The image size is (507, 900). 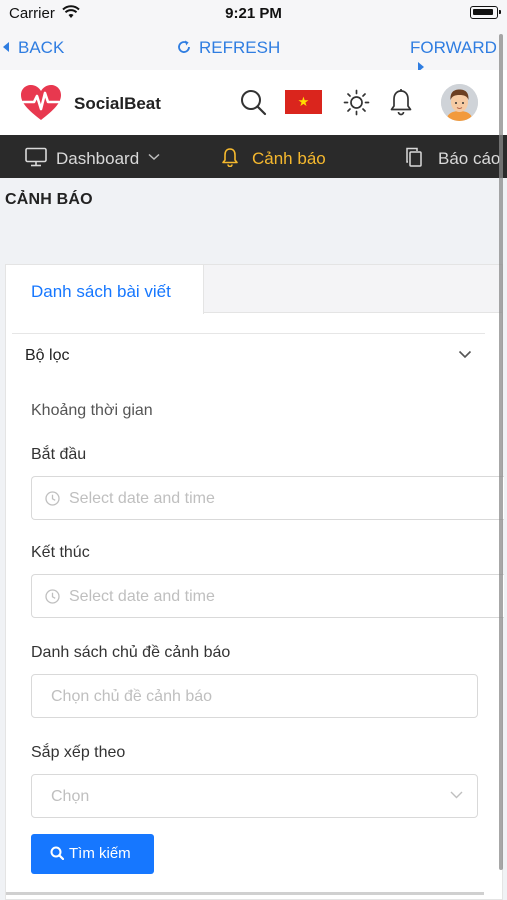 What do you see at coordinates (70, 796) in the screenshot?
I see `sort-placeholder: Chọn` at bounding box center [70, 796].